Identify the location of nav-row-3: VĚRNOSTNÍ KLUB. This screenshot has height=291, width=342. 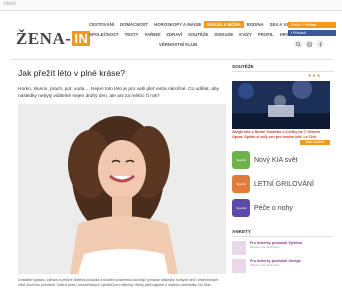
(186, 44).